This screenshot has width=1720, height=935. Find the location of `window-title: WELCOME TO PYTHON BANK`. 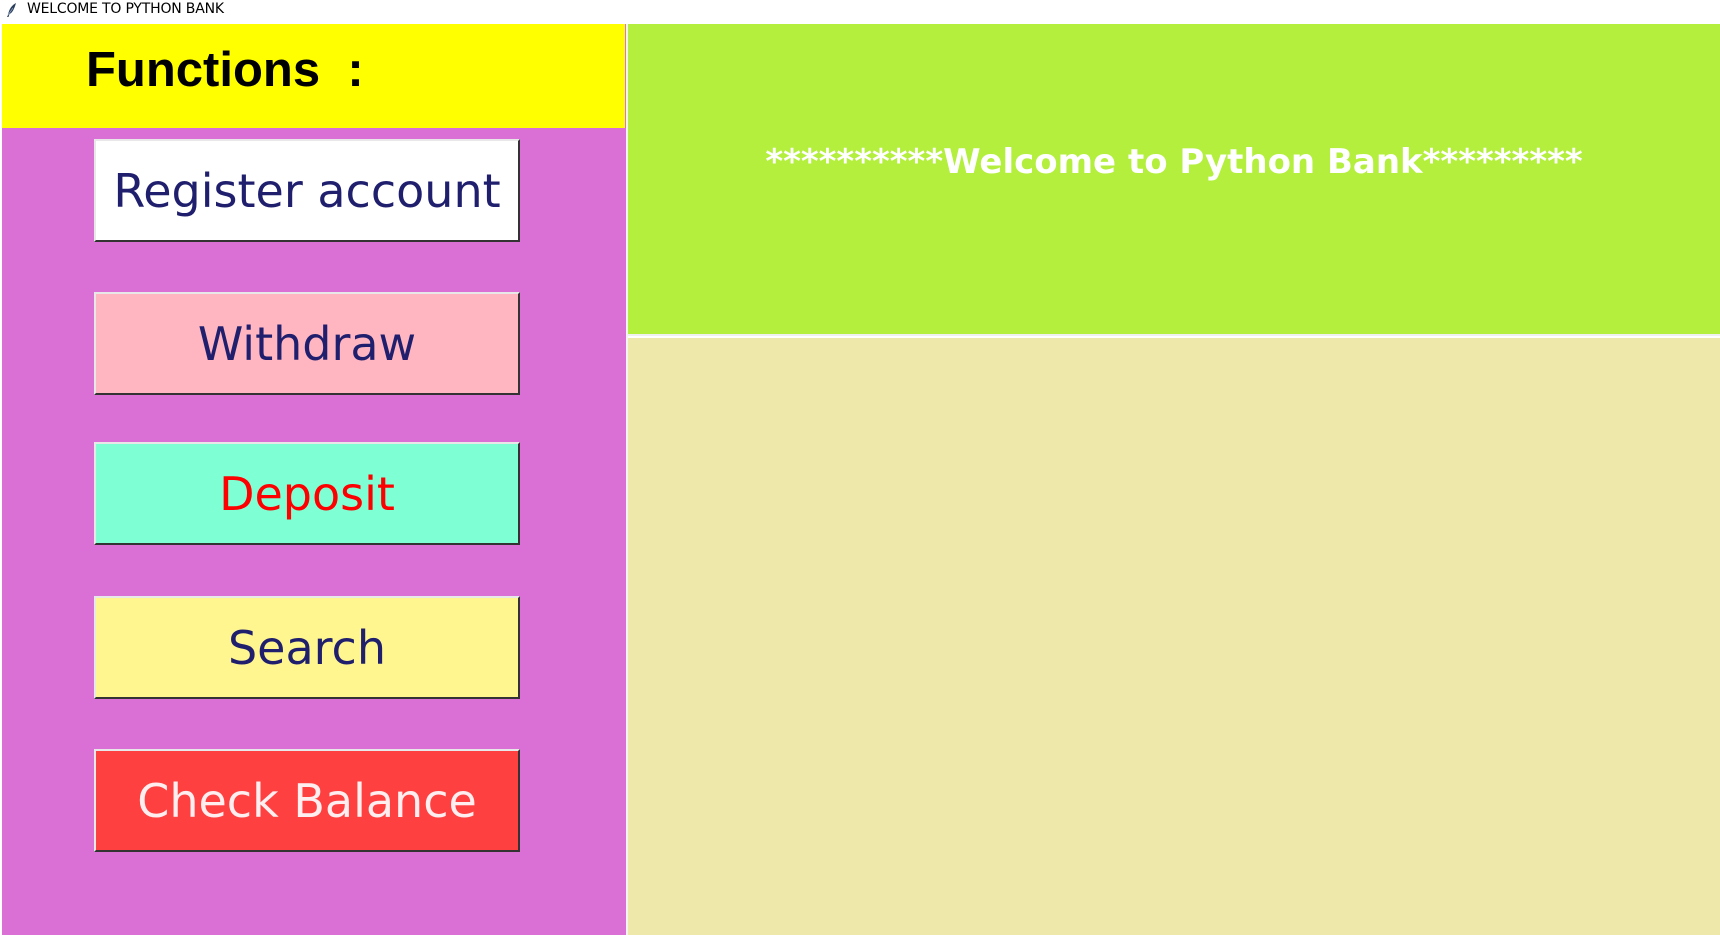

window-title: WELCOME TO PYTHON BANK is located at coordinates (125, 9).